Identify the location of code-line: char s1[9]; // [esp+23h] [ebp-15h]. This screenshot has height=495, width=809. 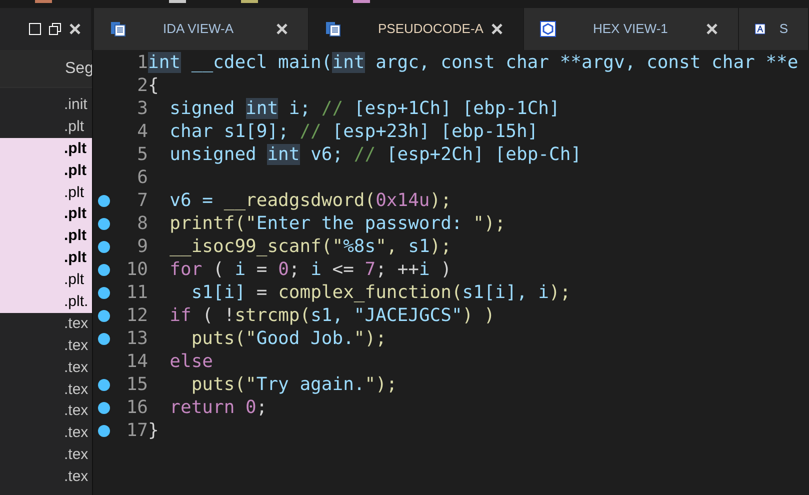
(353, 131).